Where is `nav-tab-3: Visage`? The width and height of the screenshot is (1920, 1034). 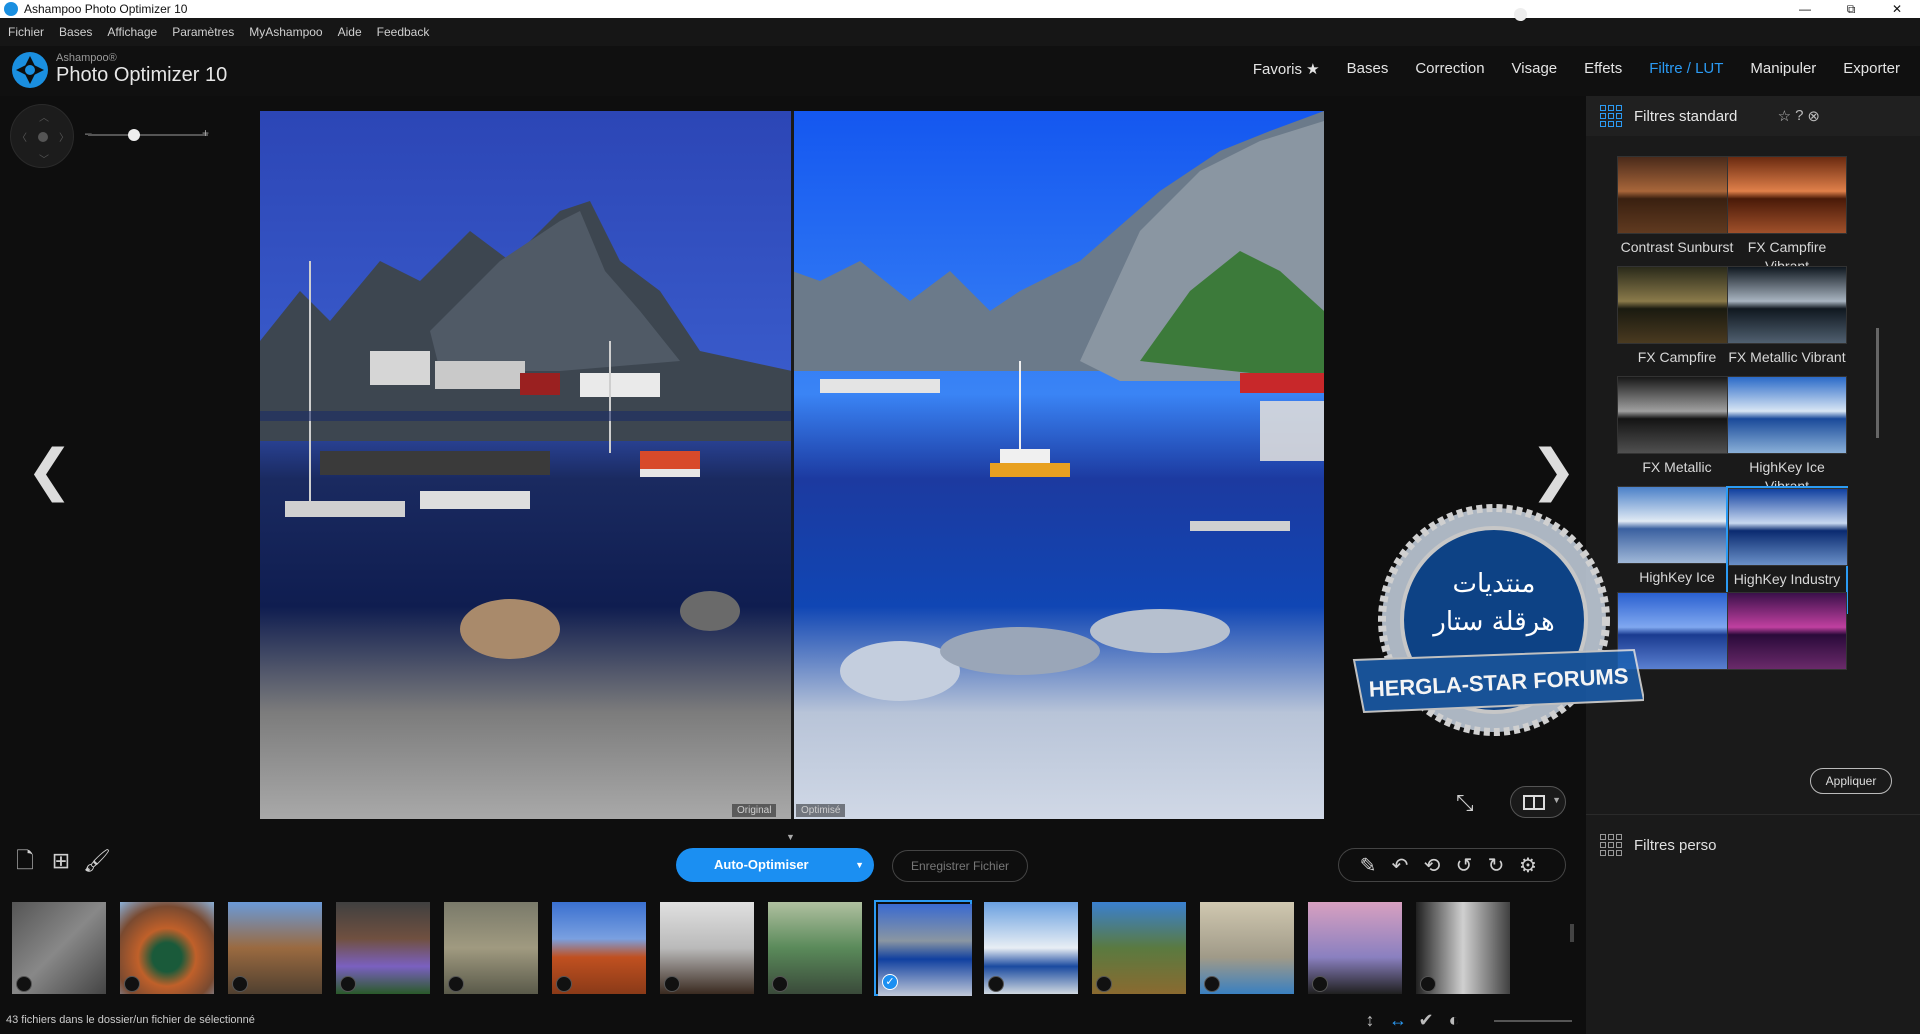 nav-tab-3: Visage is located at coordinates (1535, 69).